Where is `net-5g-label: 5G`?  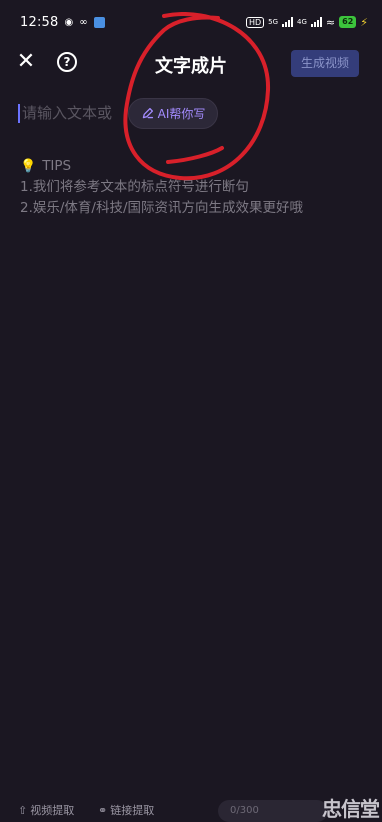
net-5g-label: 5G is located at coordinates (273, 22).